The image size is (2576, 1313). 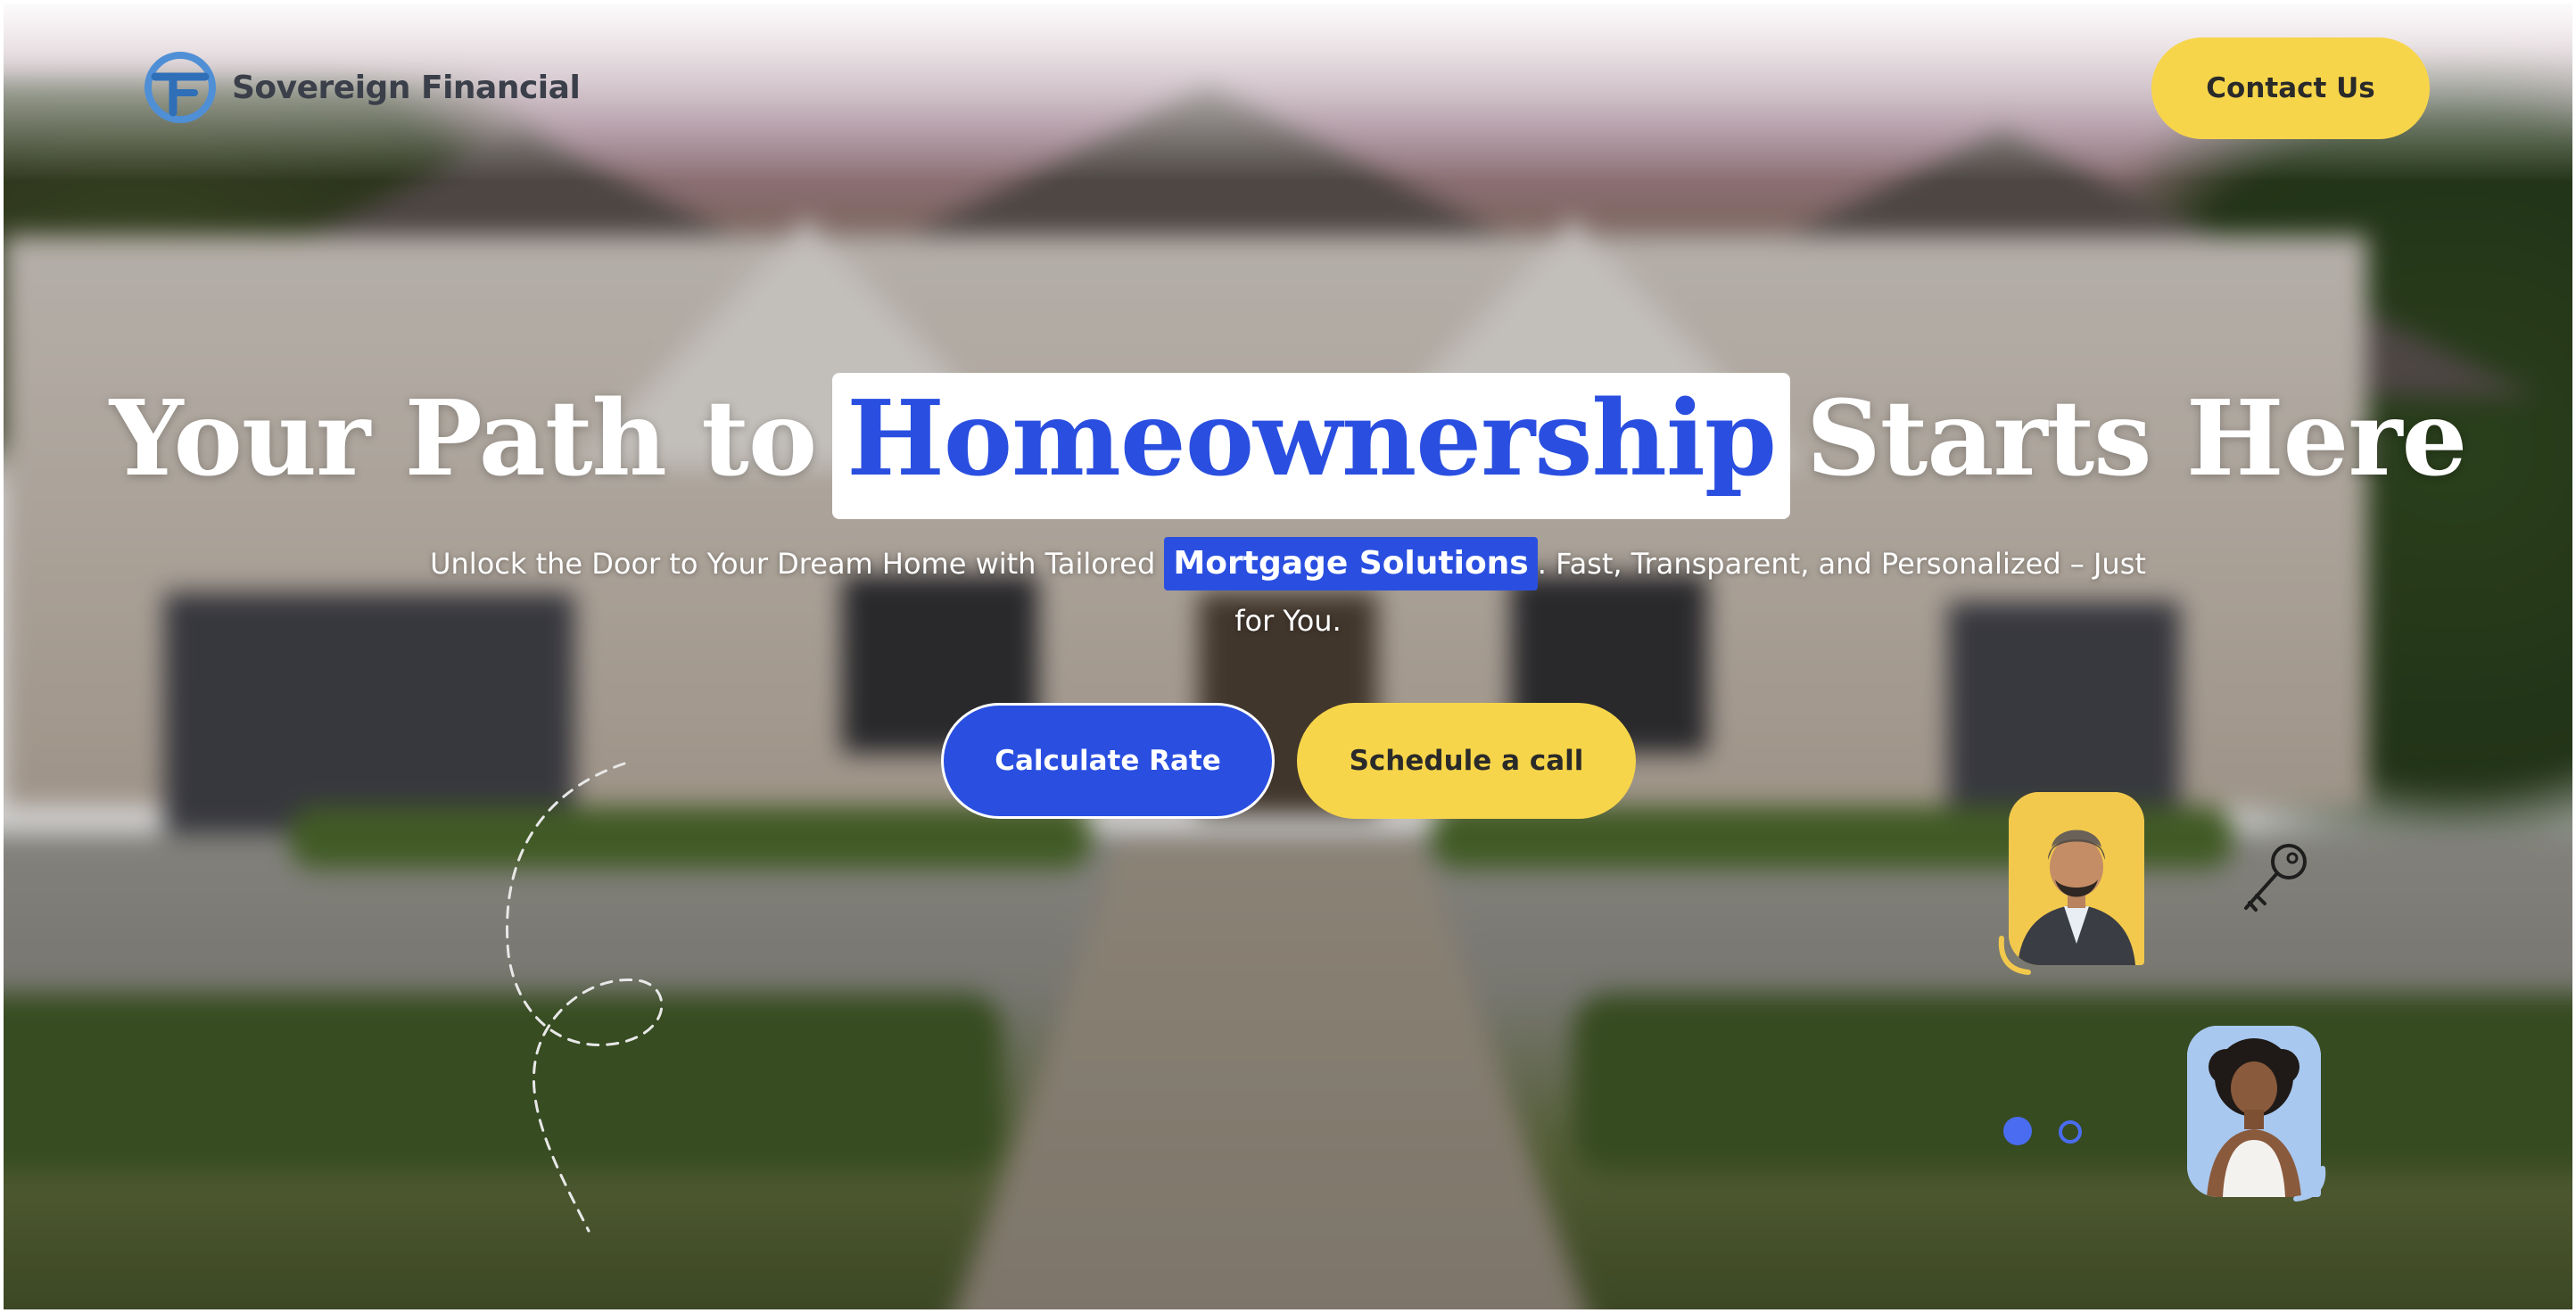 What do you see at coordinates (463, 438) in the screenshot?
I see `headline-lead: Your Path to` at bounding box center [463, 438].